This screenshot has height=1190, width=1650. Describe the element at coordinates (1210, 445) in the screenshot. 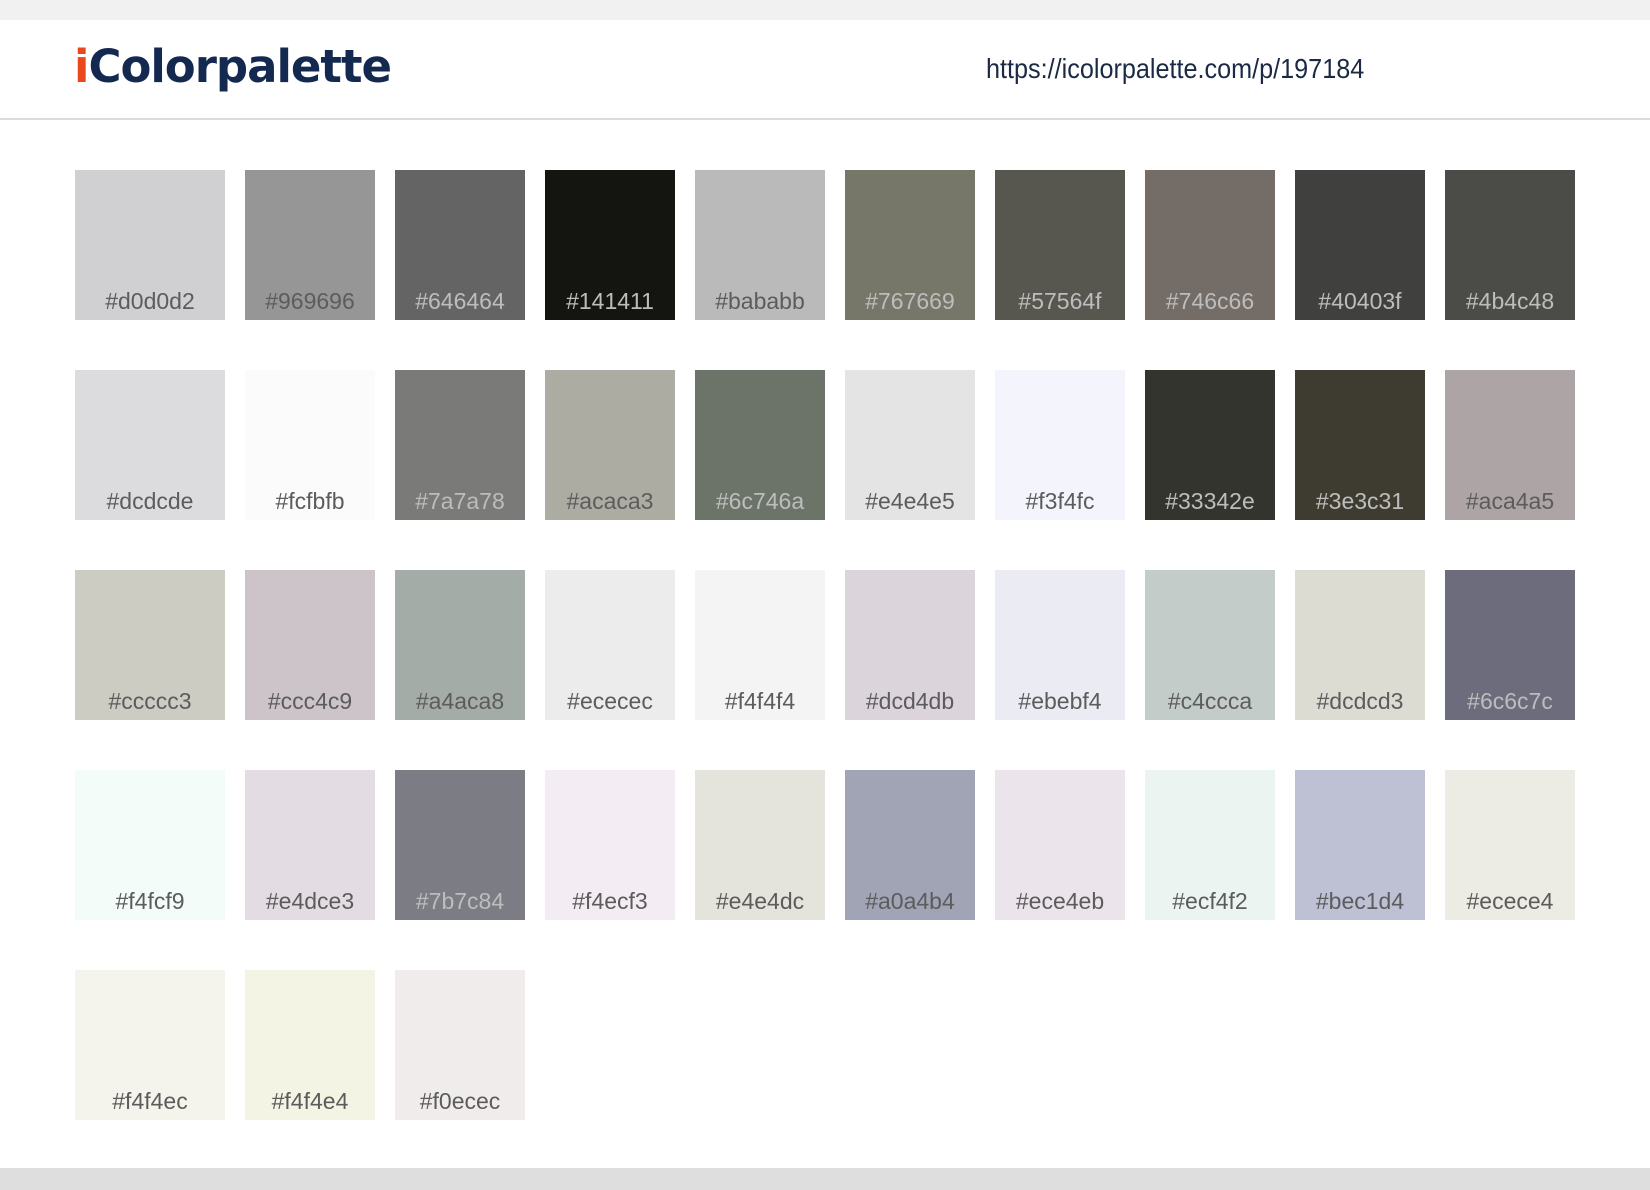

I see `color-swatch: #33342e` at that location.